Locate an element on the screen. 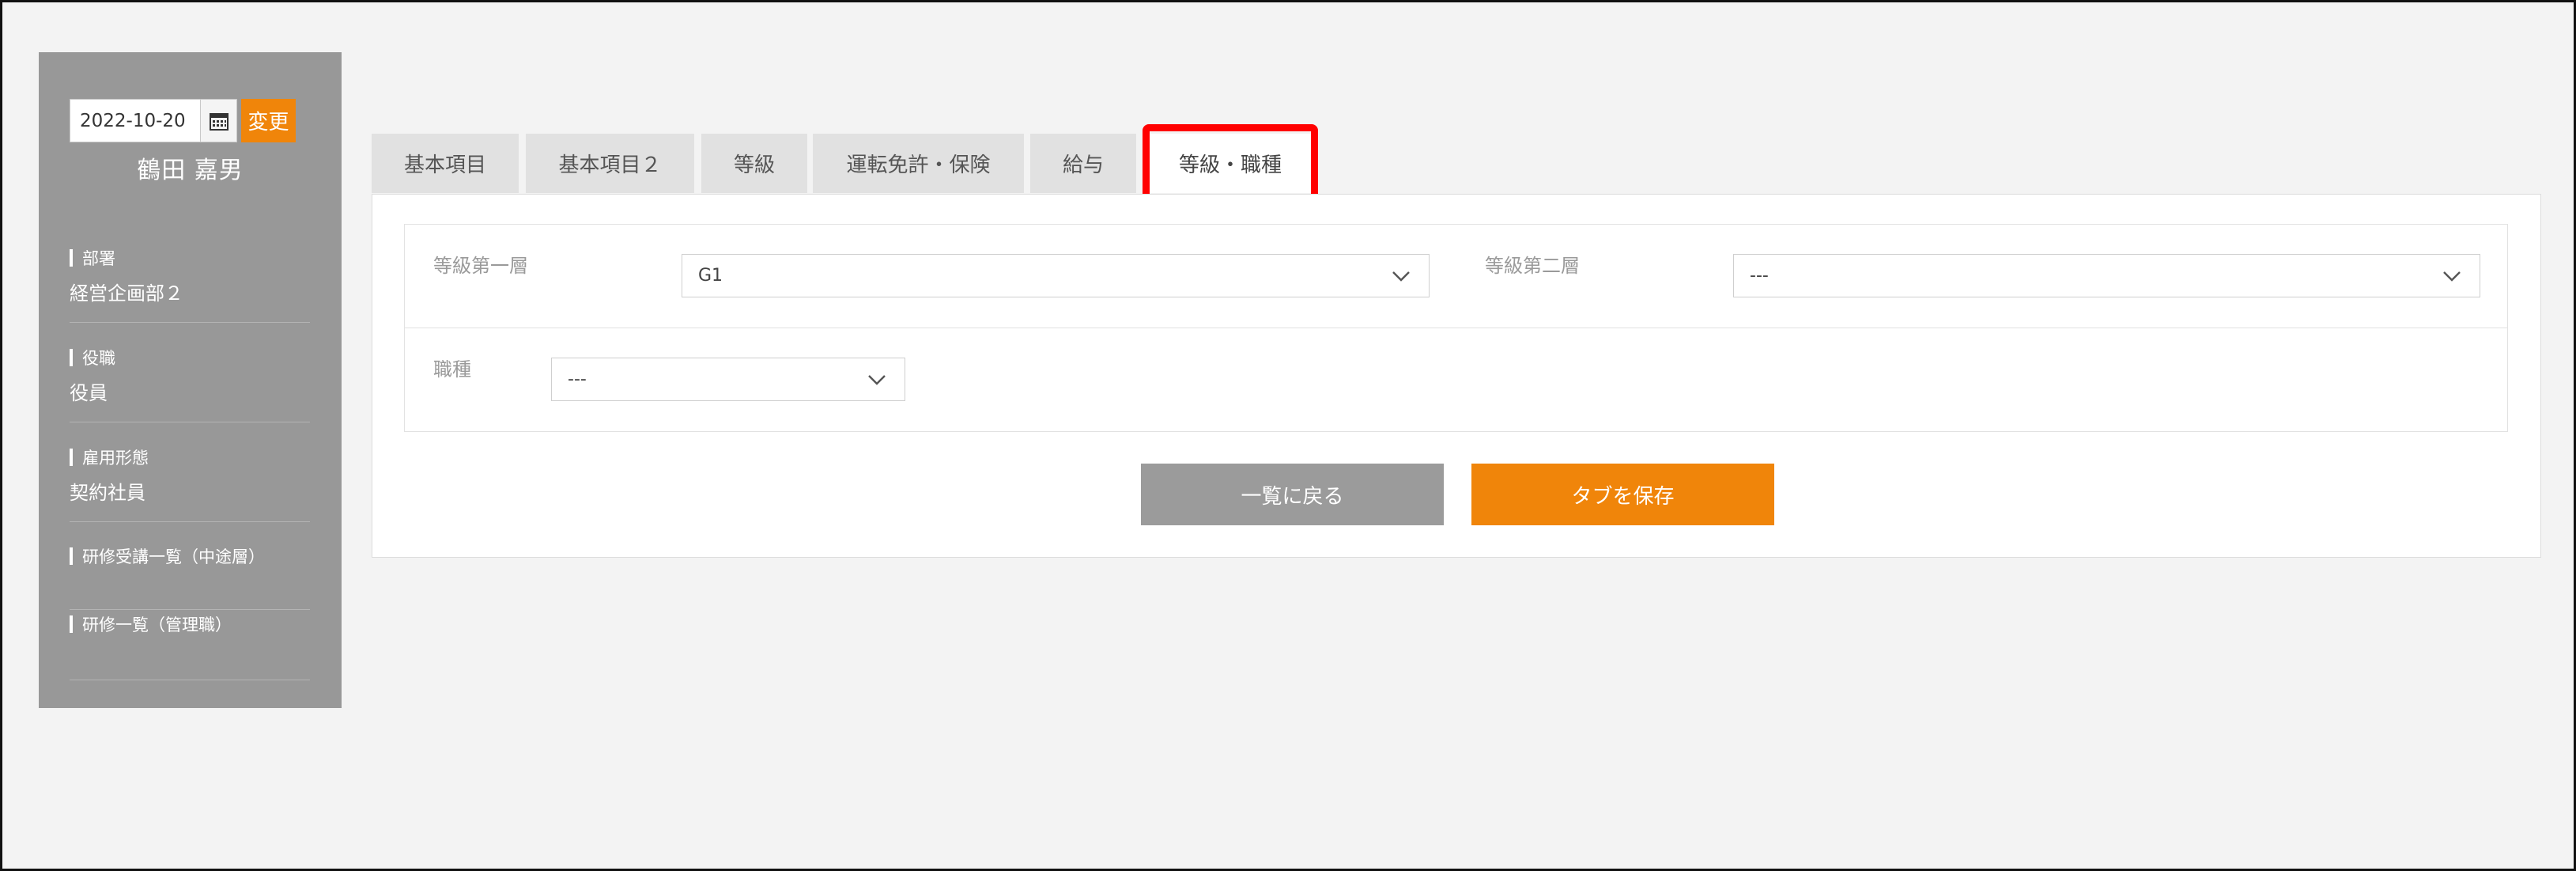 Image resolution: width=2576 pixels, height=871 pixels. sidebar-link-training-midcareer: 研修受講一覧（中途層） is located at coordinates (190, 577).